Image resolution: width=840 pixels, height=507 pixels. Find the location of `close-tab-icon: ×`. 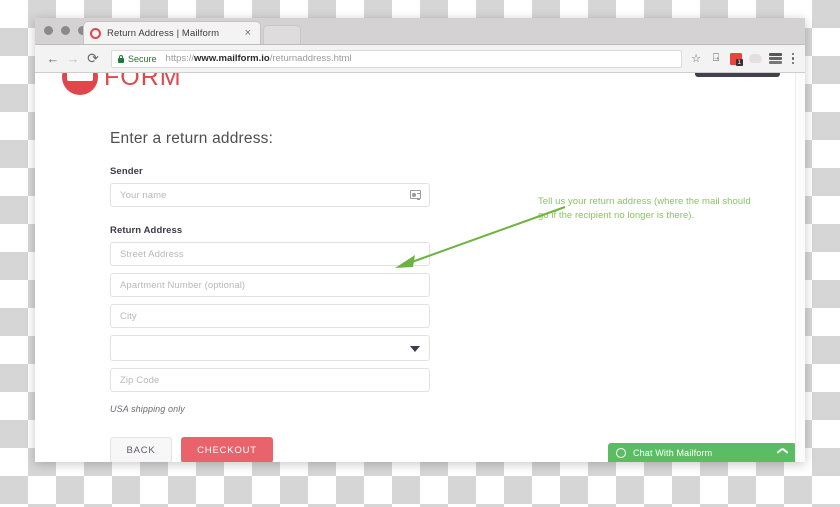

close-tab-icon: × is located at coordinates (248, 33).